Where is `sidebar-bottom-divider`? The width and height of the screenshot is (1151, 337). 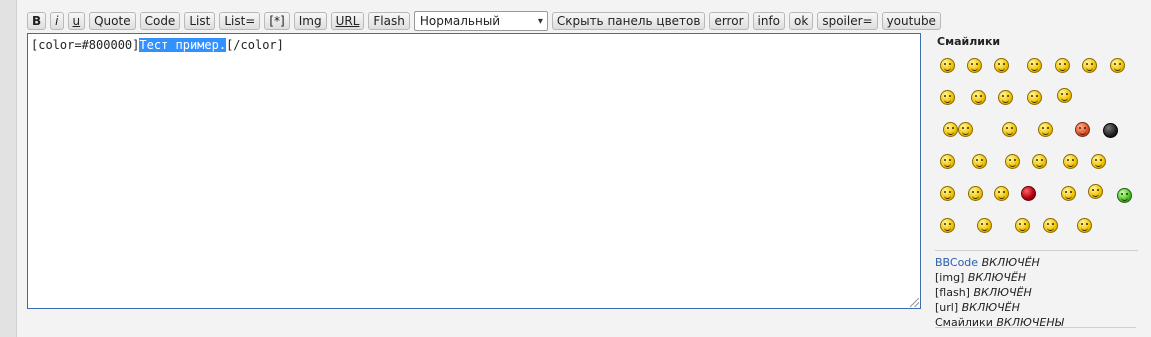 sidebar-bottom-divider is located at coordinates (1035, 327).